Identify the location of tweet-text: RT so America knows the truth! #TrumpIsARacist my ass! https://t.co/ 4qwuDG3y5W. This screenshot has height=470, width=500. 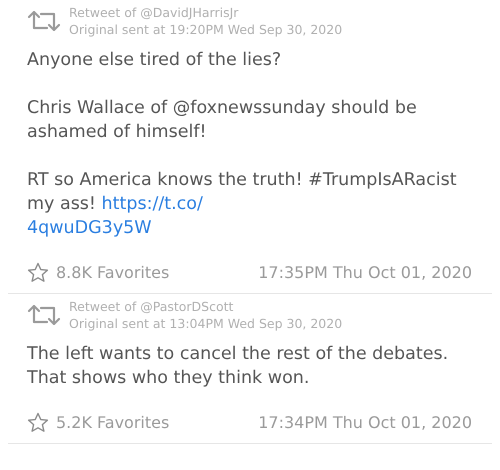
(242, 204).